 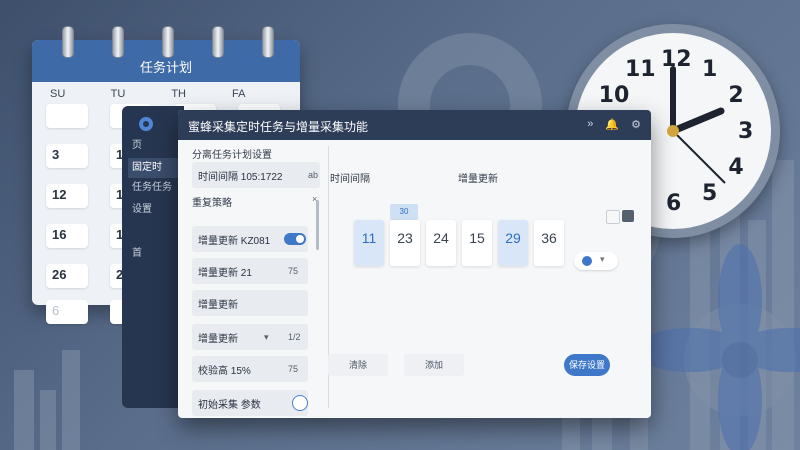 I want to click on titlebar-icons: » 🔔 ⚙, so click(x=614, y=124).